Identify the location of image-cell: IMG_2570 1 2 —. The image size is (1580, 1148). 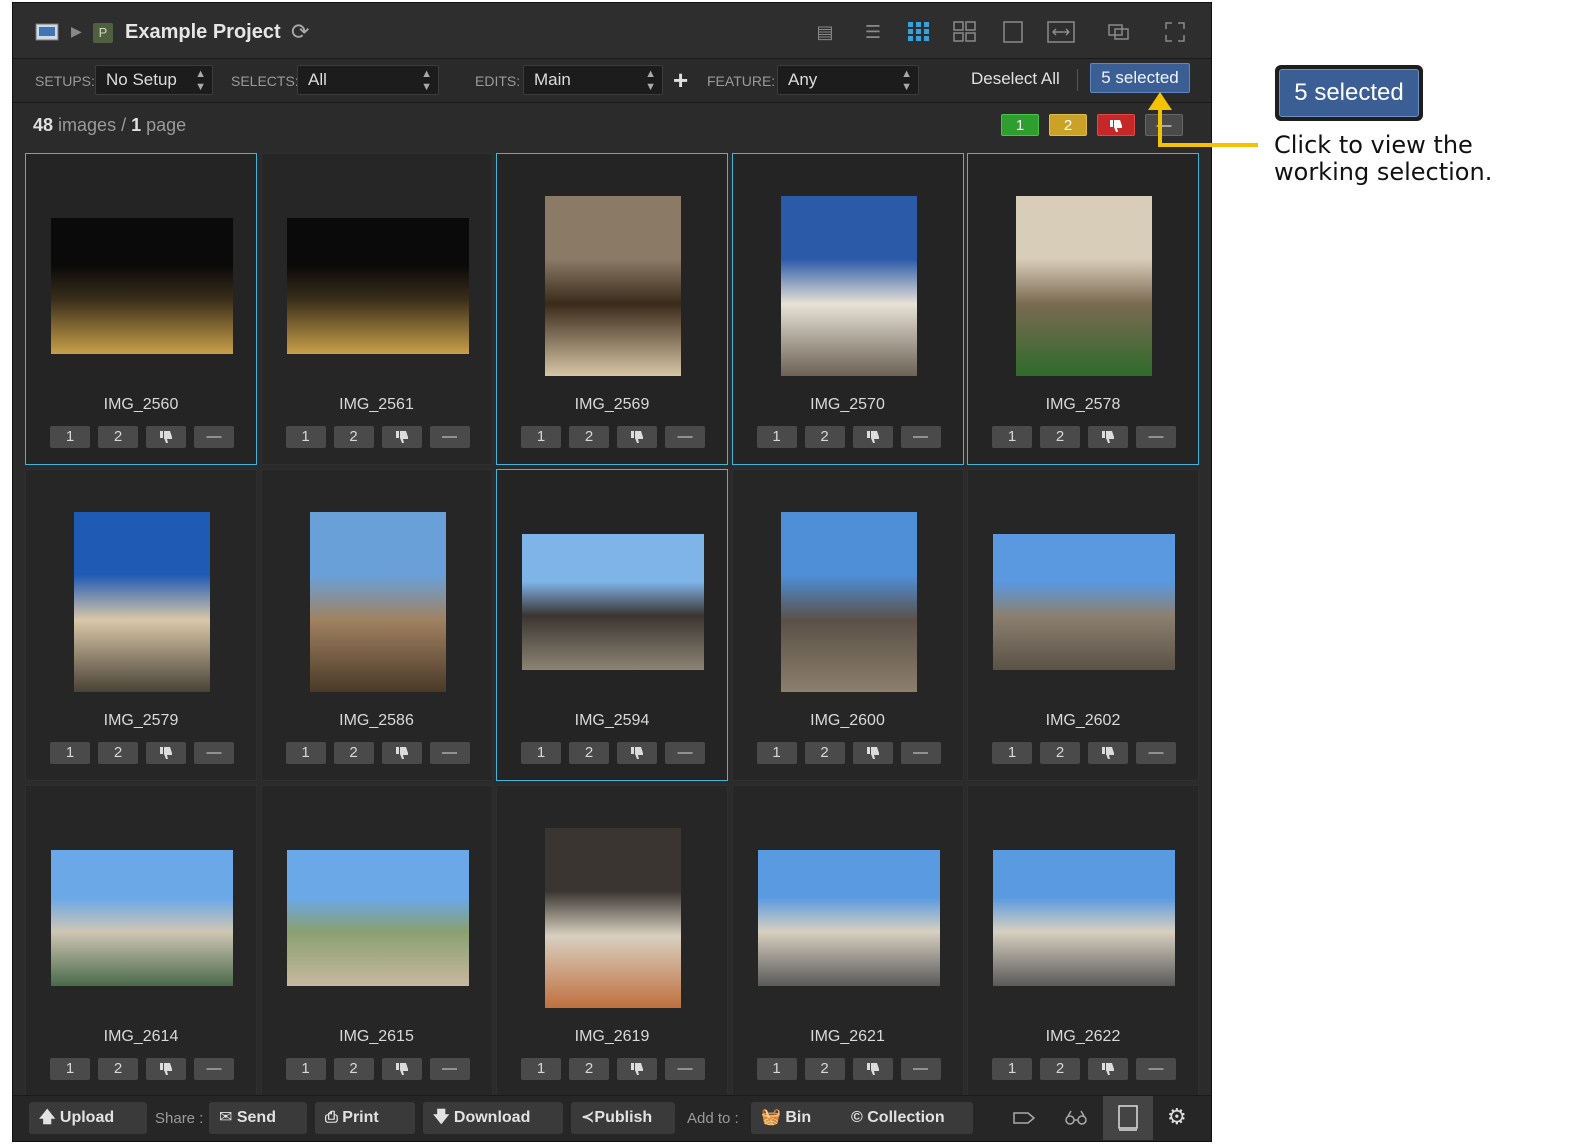
(847, 309).